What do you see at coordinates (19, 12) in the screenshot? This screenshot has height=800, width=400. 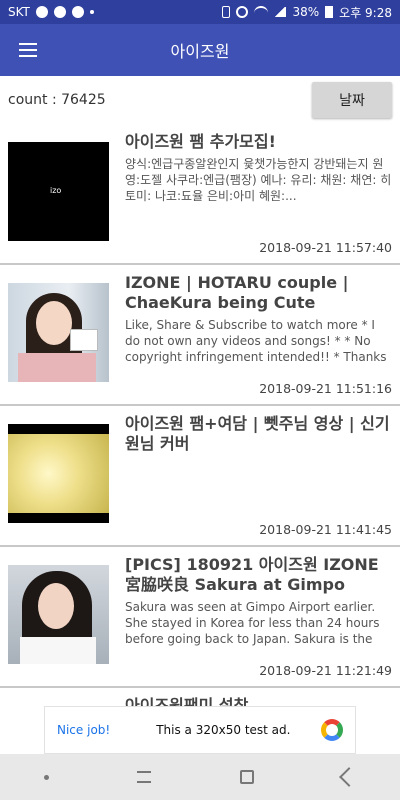 I see `carrier-label: SKT` at bounding box center [19, 12].